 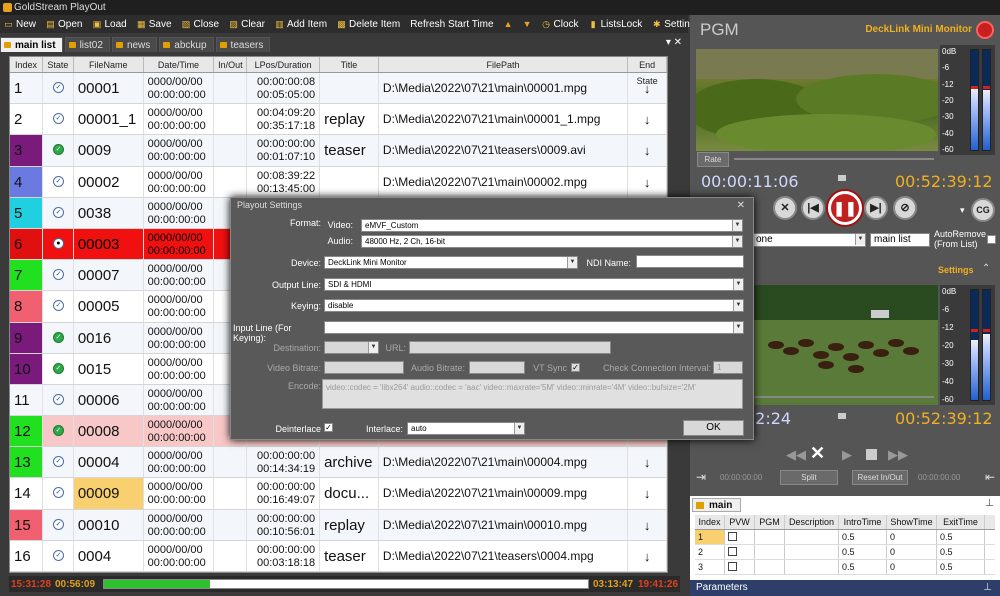 I want to click on cg-column-header: Description, so click(x=812, y=522).